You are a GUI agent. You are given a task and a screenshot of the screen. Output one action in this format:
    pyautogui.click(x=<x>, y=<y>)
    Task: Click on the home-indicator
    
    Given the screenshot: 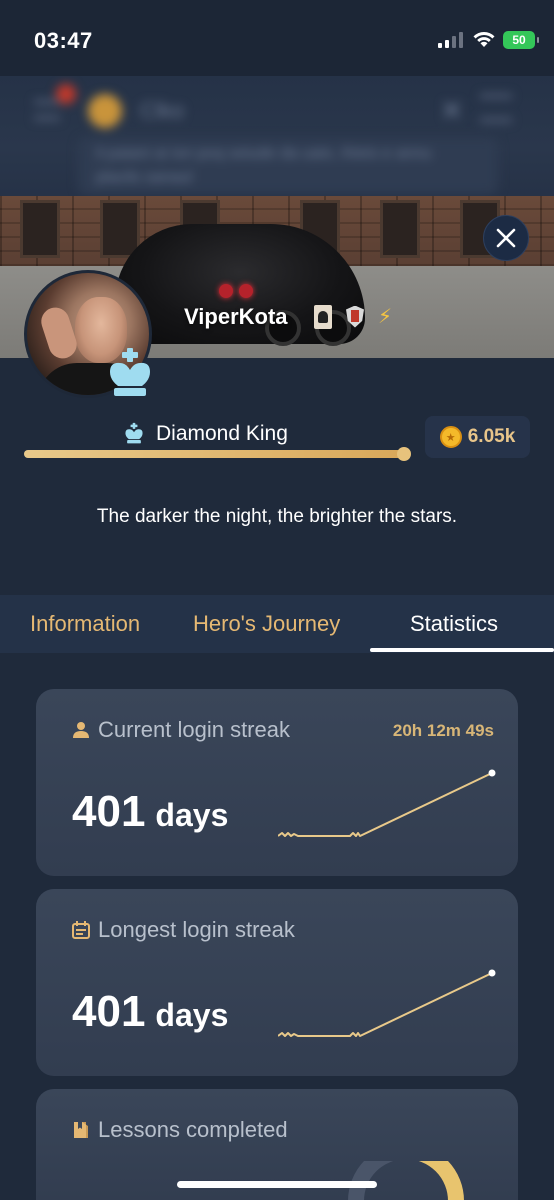 What is the action you would take?
    pyautogui.click(x=277, y=1184)
    